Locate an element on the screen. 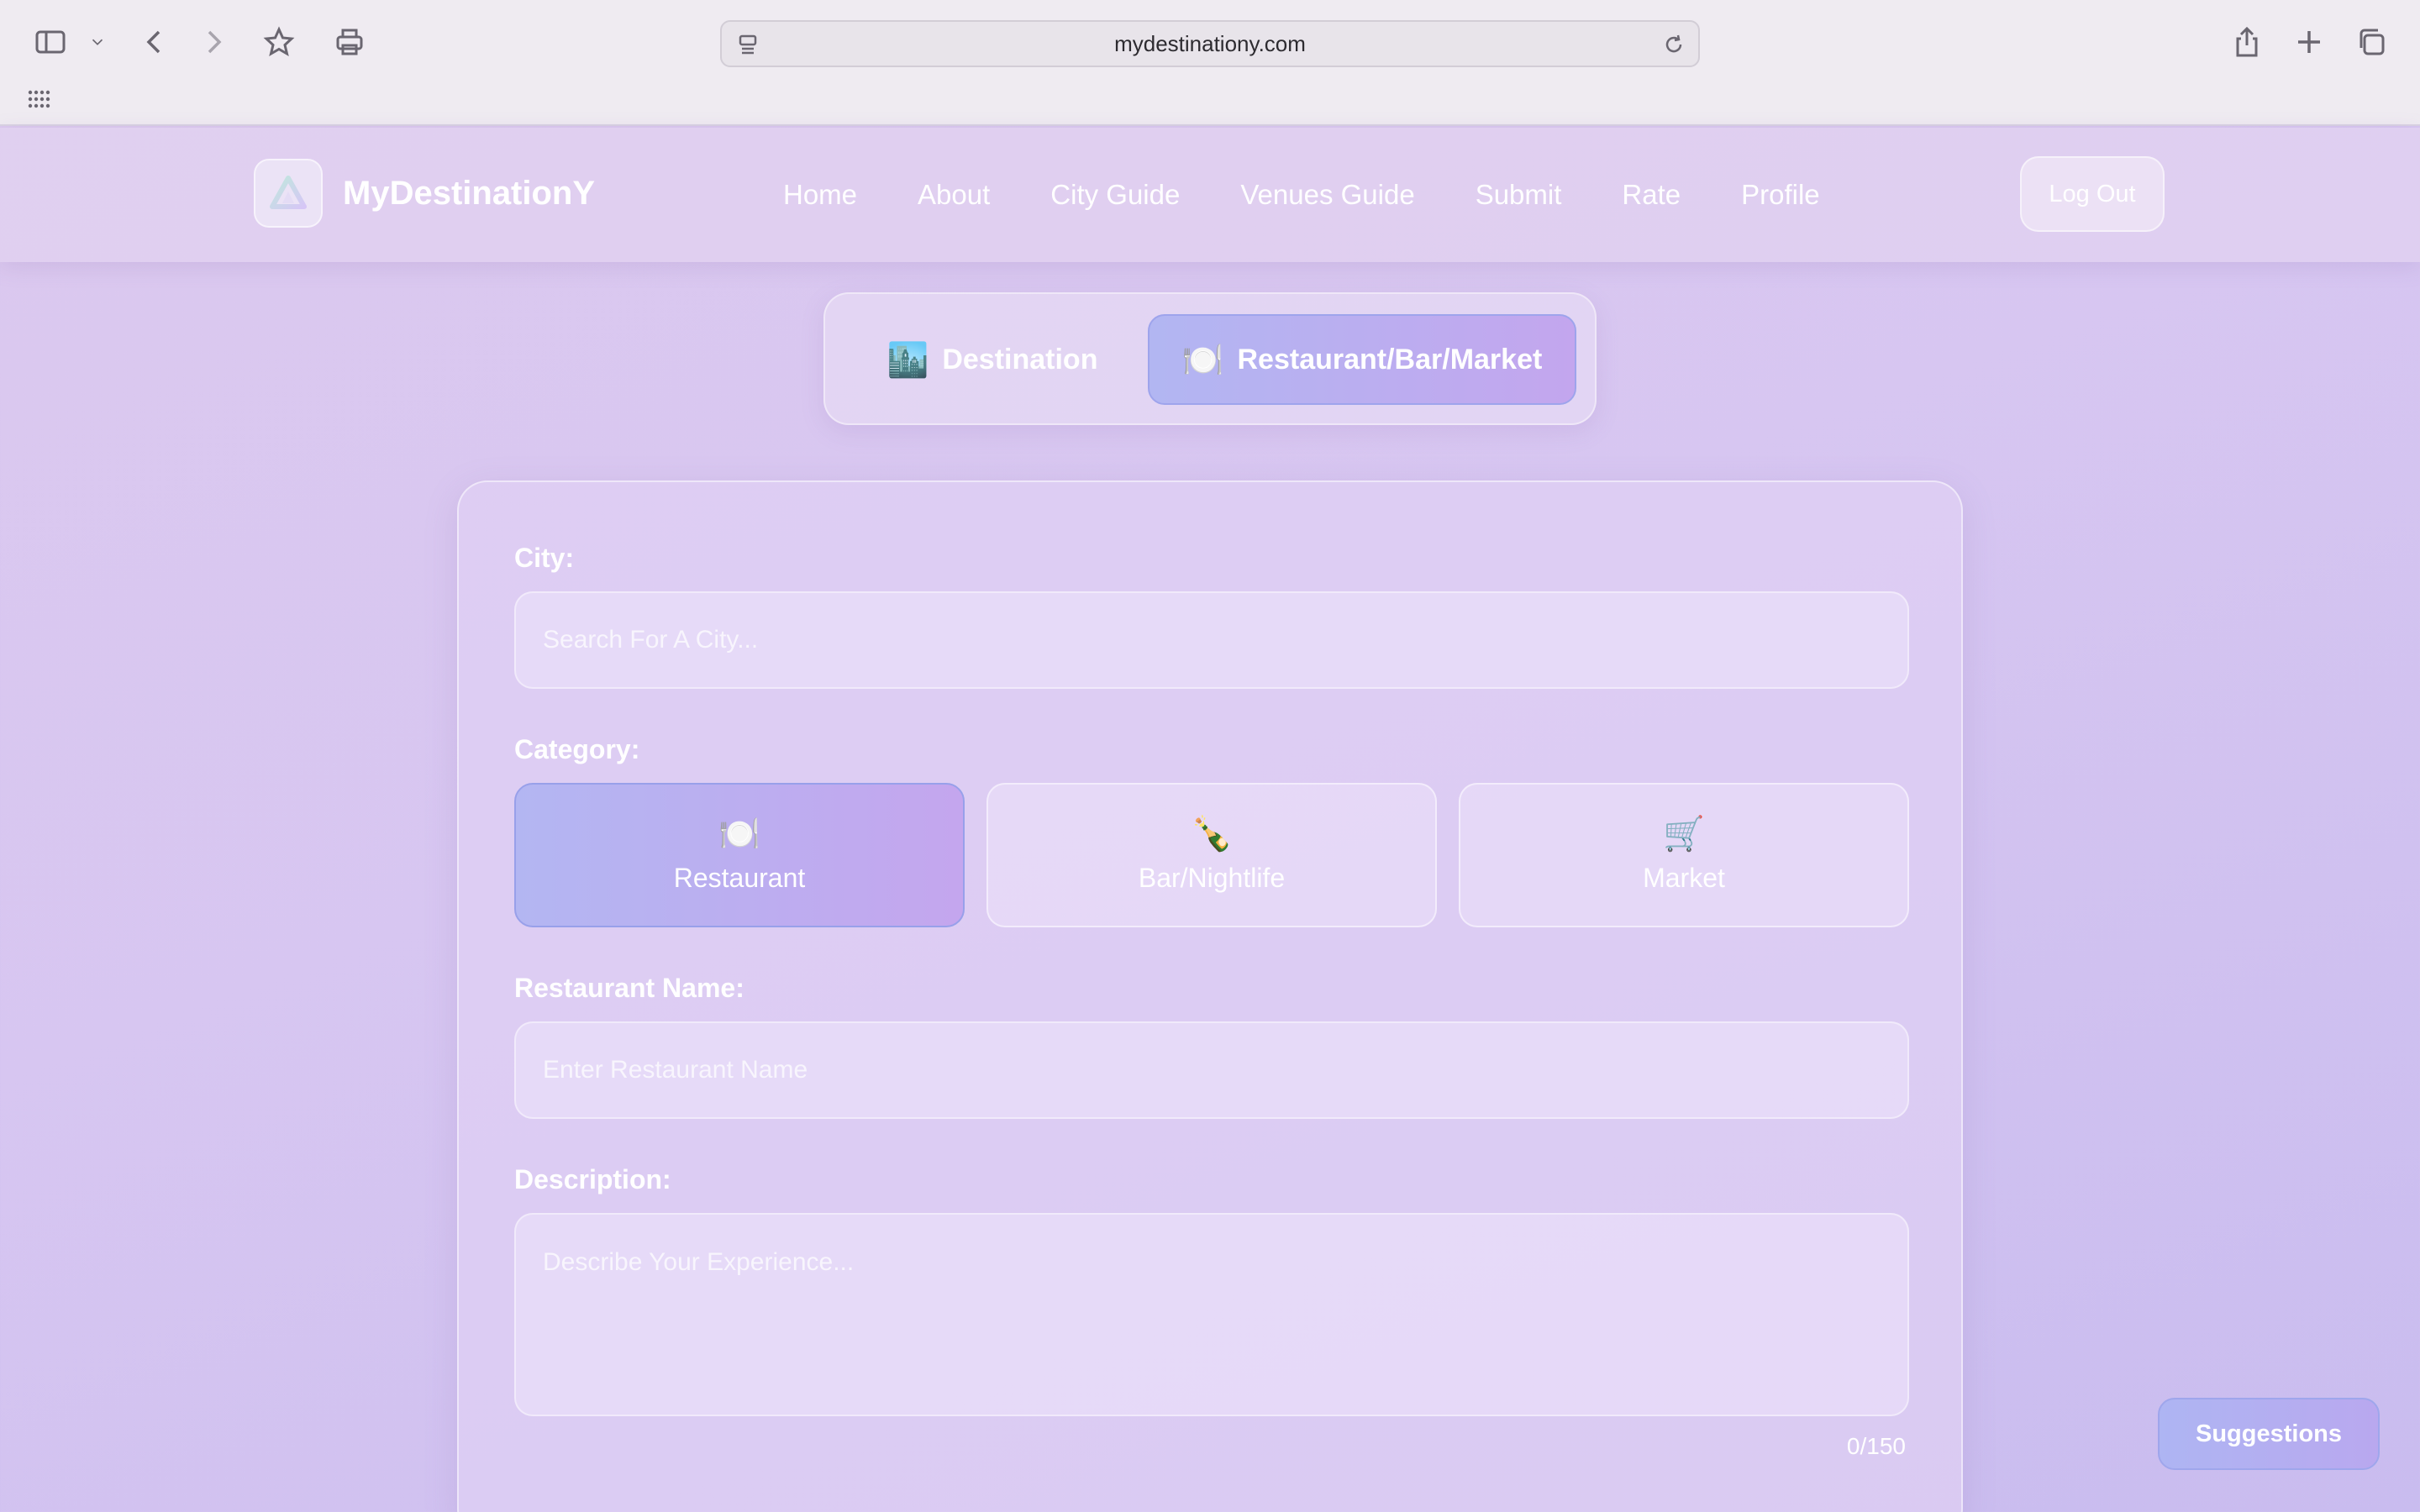  restaurant-bar-market-tab: 🍽️ Restaurant/Bar/Market is located at coordinates (1362, 359).